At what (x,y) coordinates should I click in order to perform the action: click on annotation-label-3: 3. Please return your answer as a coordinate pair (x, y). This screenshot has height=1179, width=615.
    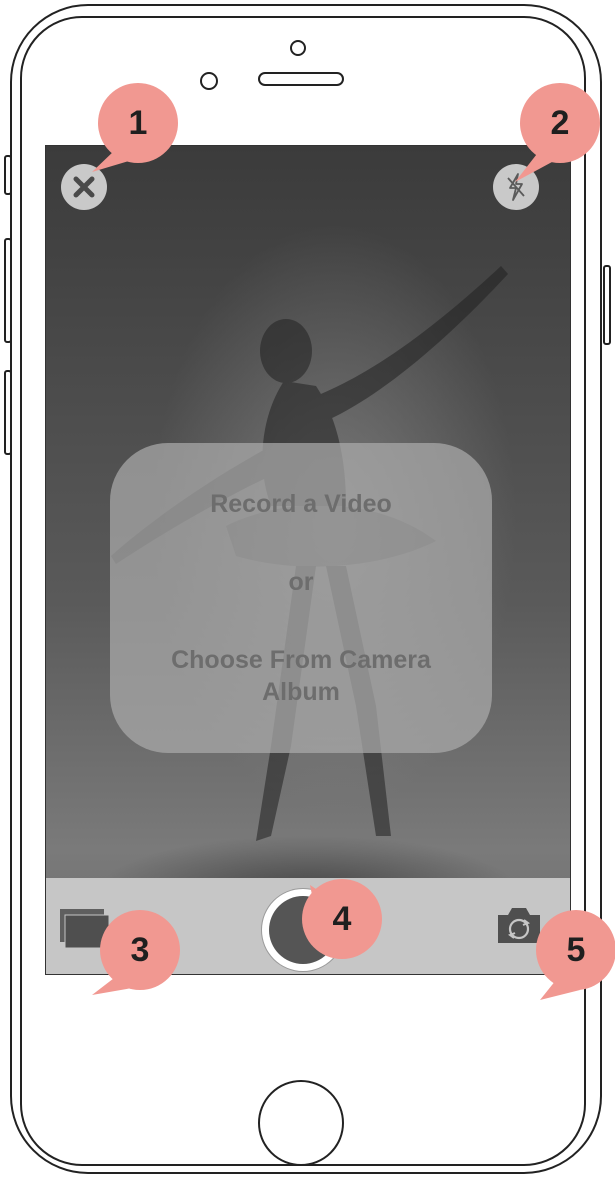
    Looking at the image, I should click on (140, 949).